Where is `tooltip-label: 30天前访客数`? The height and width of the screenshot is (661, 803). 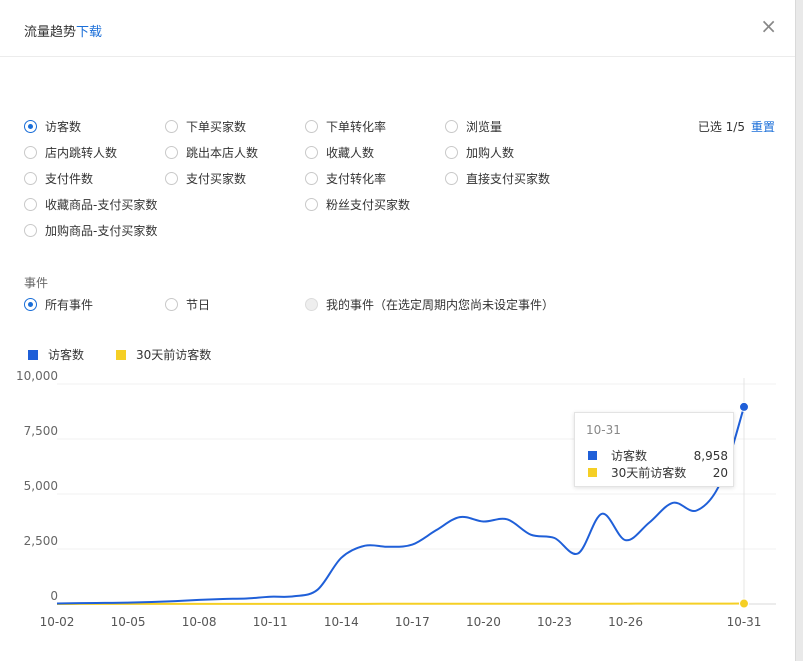 tooltip-label: 30天前访客数 is located at coordinates (649, 473).